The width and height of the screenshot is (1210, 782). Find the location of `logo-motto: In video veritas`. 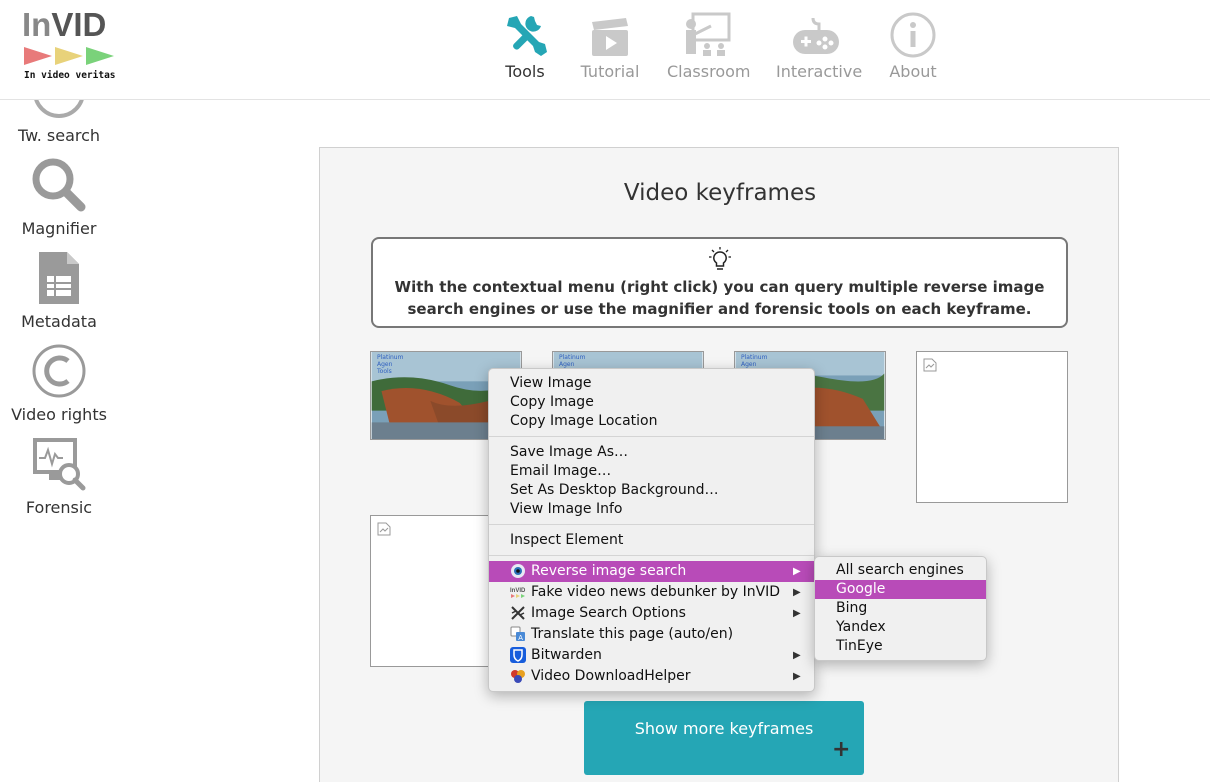

logo-motto: In video veritas is located at coordinates (70, 75).